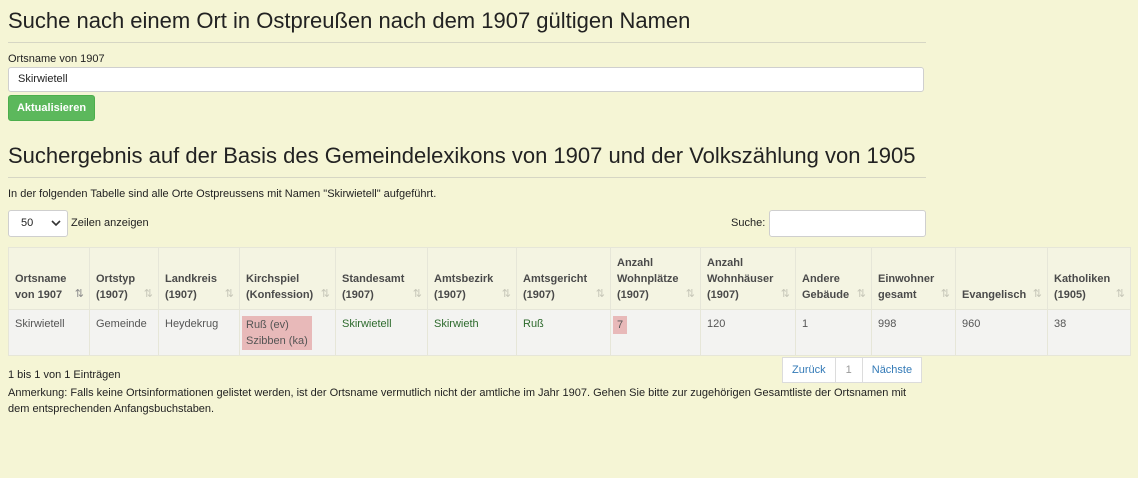  Describe the element at coordinates (381, 332) in the screenshot. I see `cell-standesamt: Skirwietell` at that location.